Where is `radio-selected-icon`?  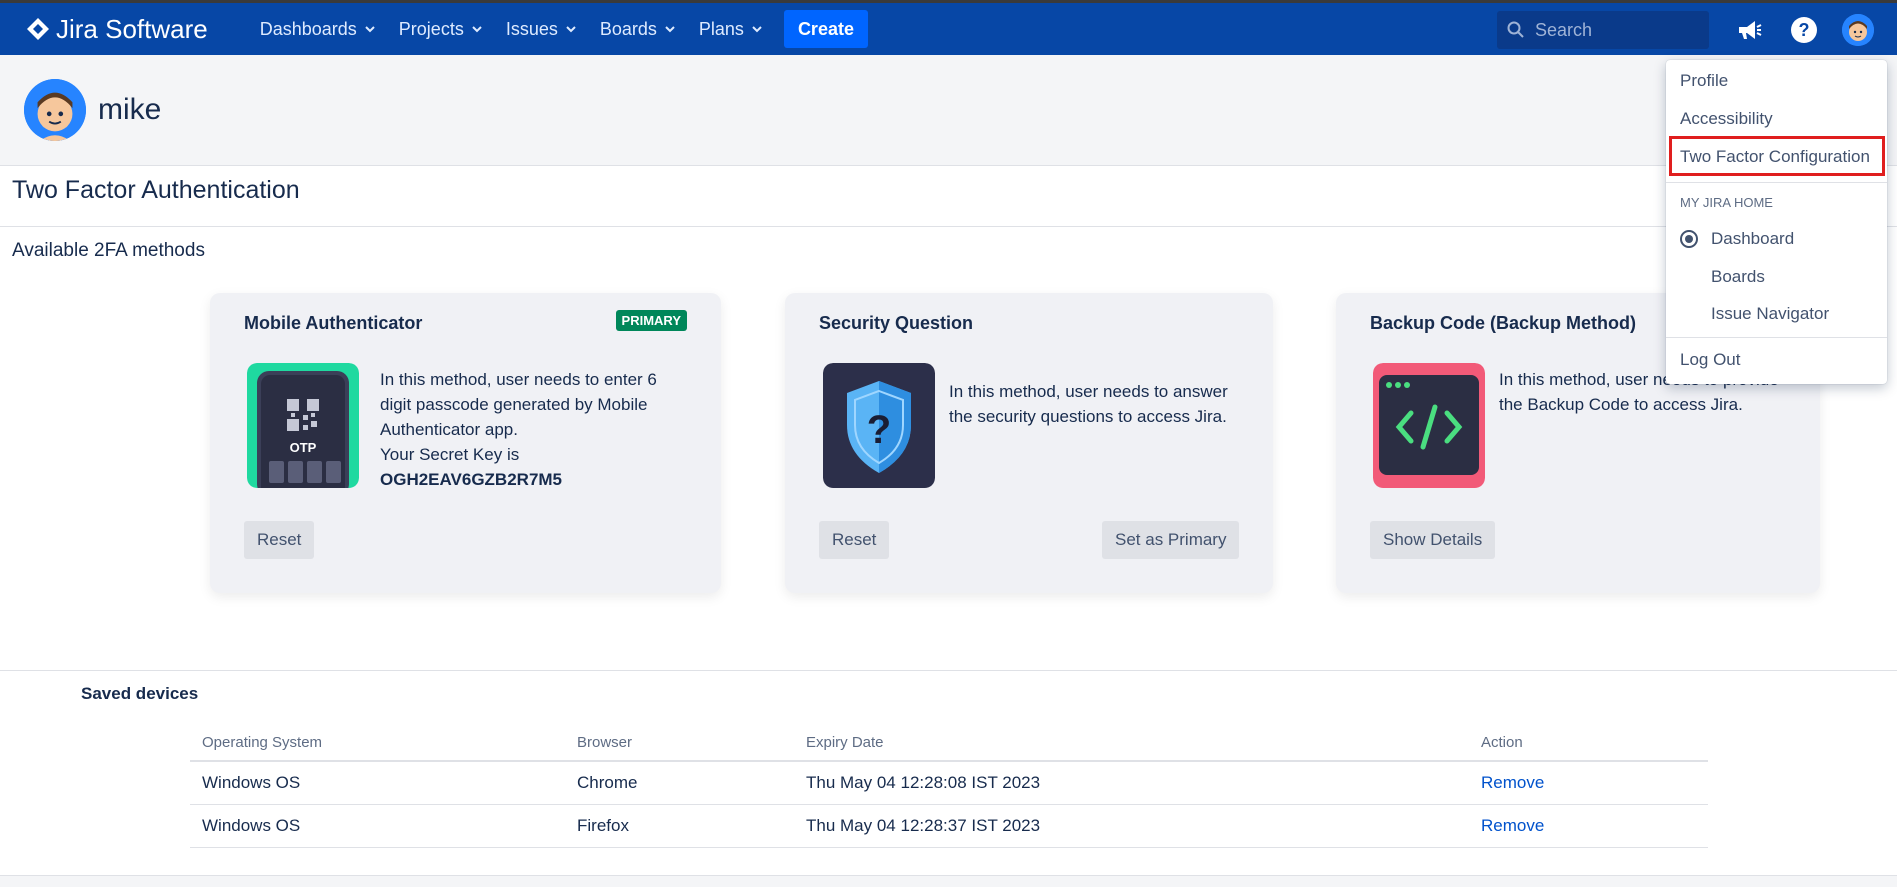
radio-selected-icon is located at coordinates (1689, 239).